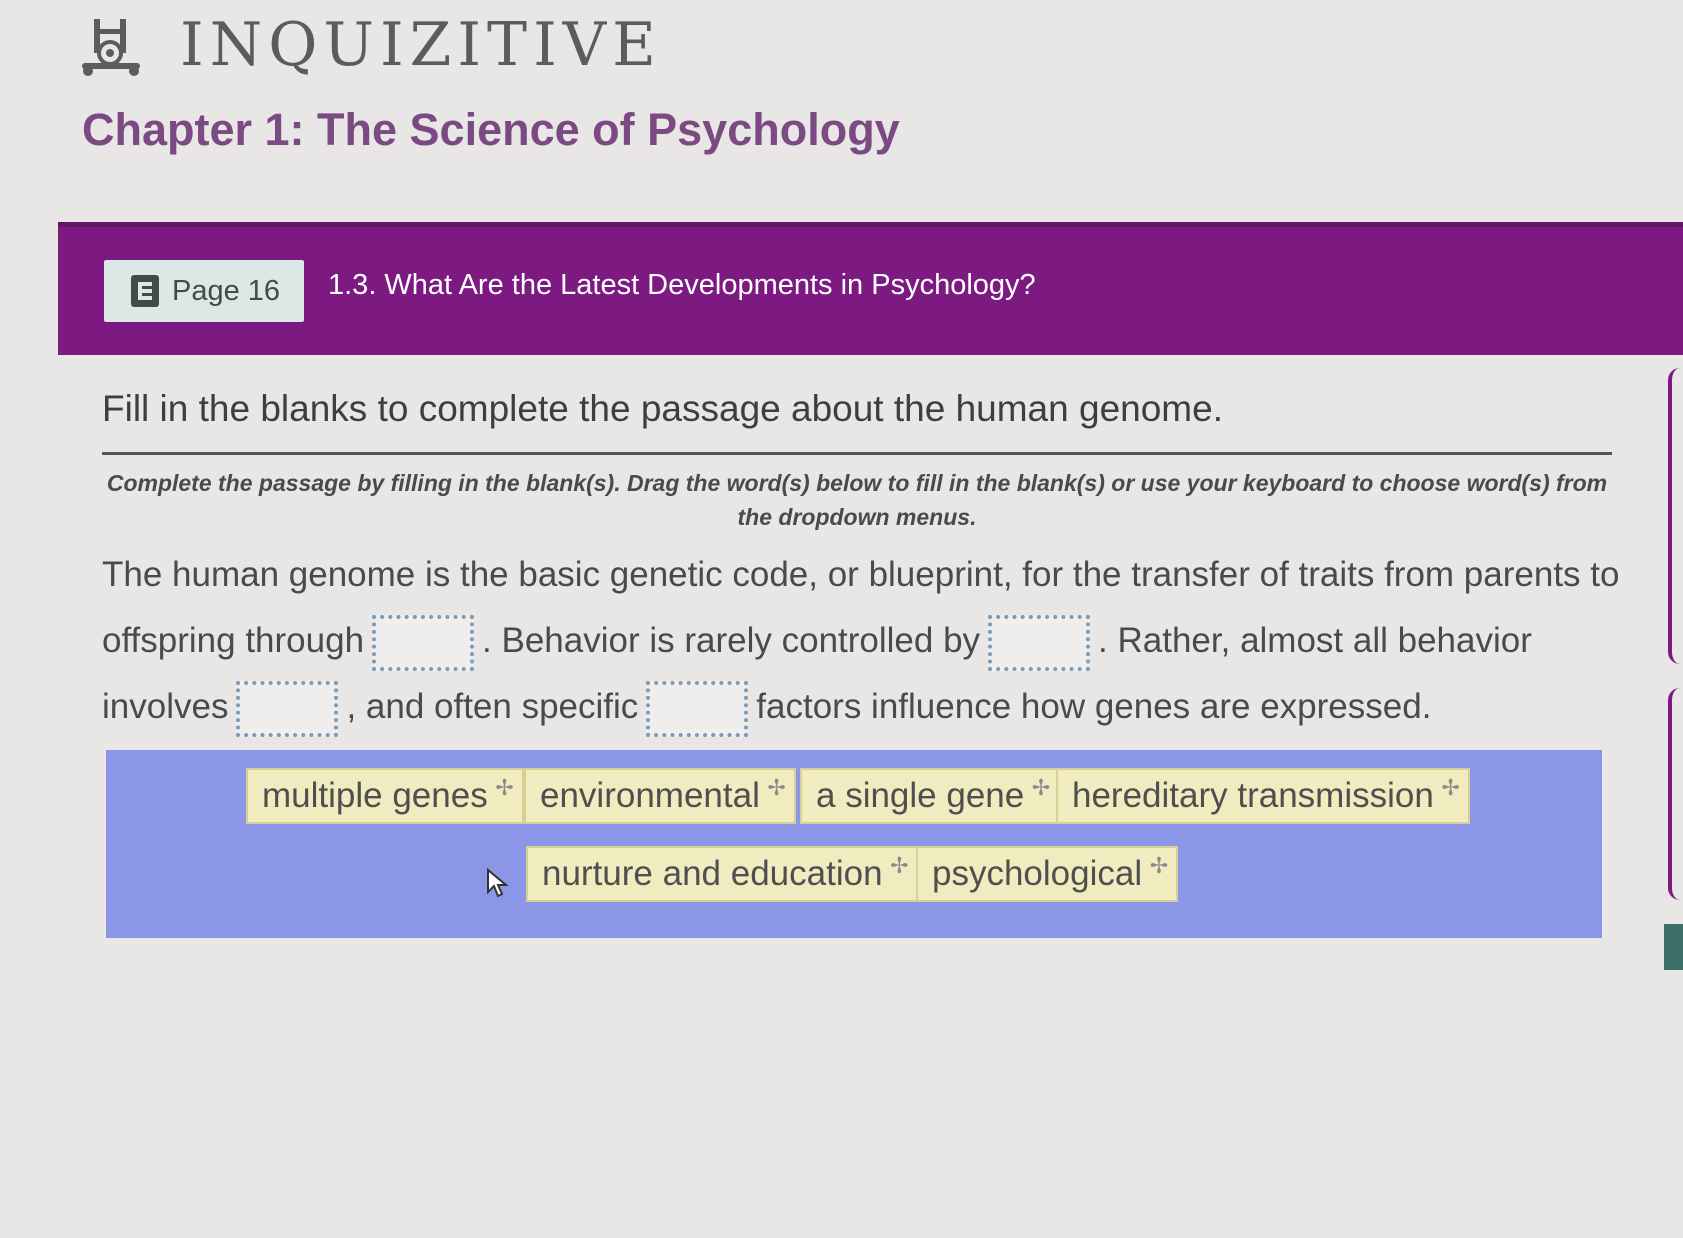  Describe the element at coordinates (857, 453) in the screenshot. I see `divider` at that location.